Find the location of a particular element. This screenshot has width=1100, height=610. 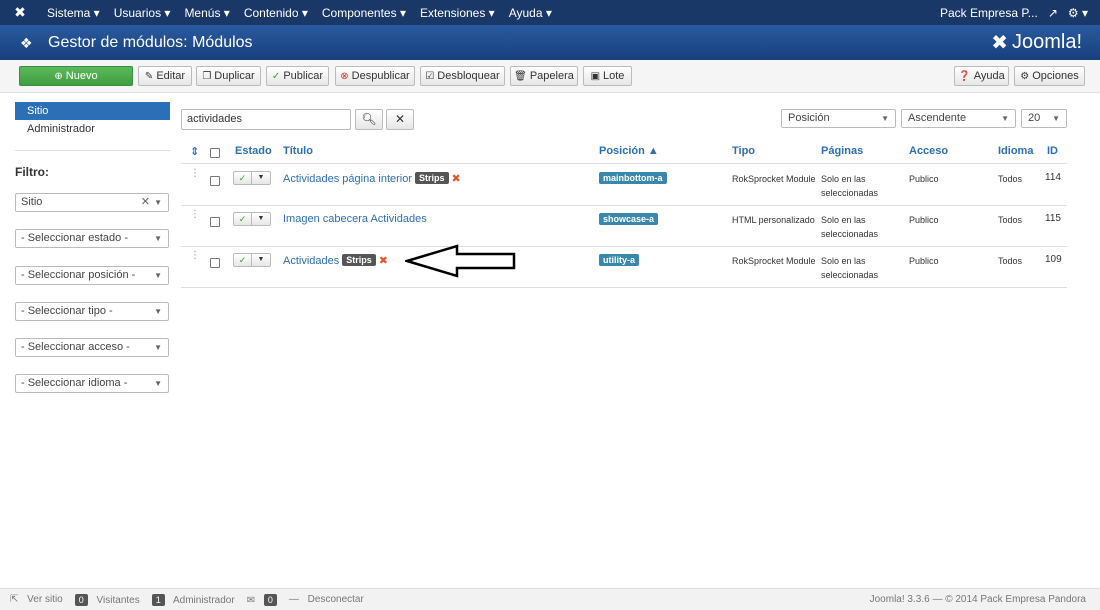

row-title-cell: Imagen cabecera Actividades is located at coordinates (355, 219).